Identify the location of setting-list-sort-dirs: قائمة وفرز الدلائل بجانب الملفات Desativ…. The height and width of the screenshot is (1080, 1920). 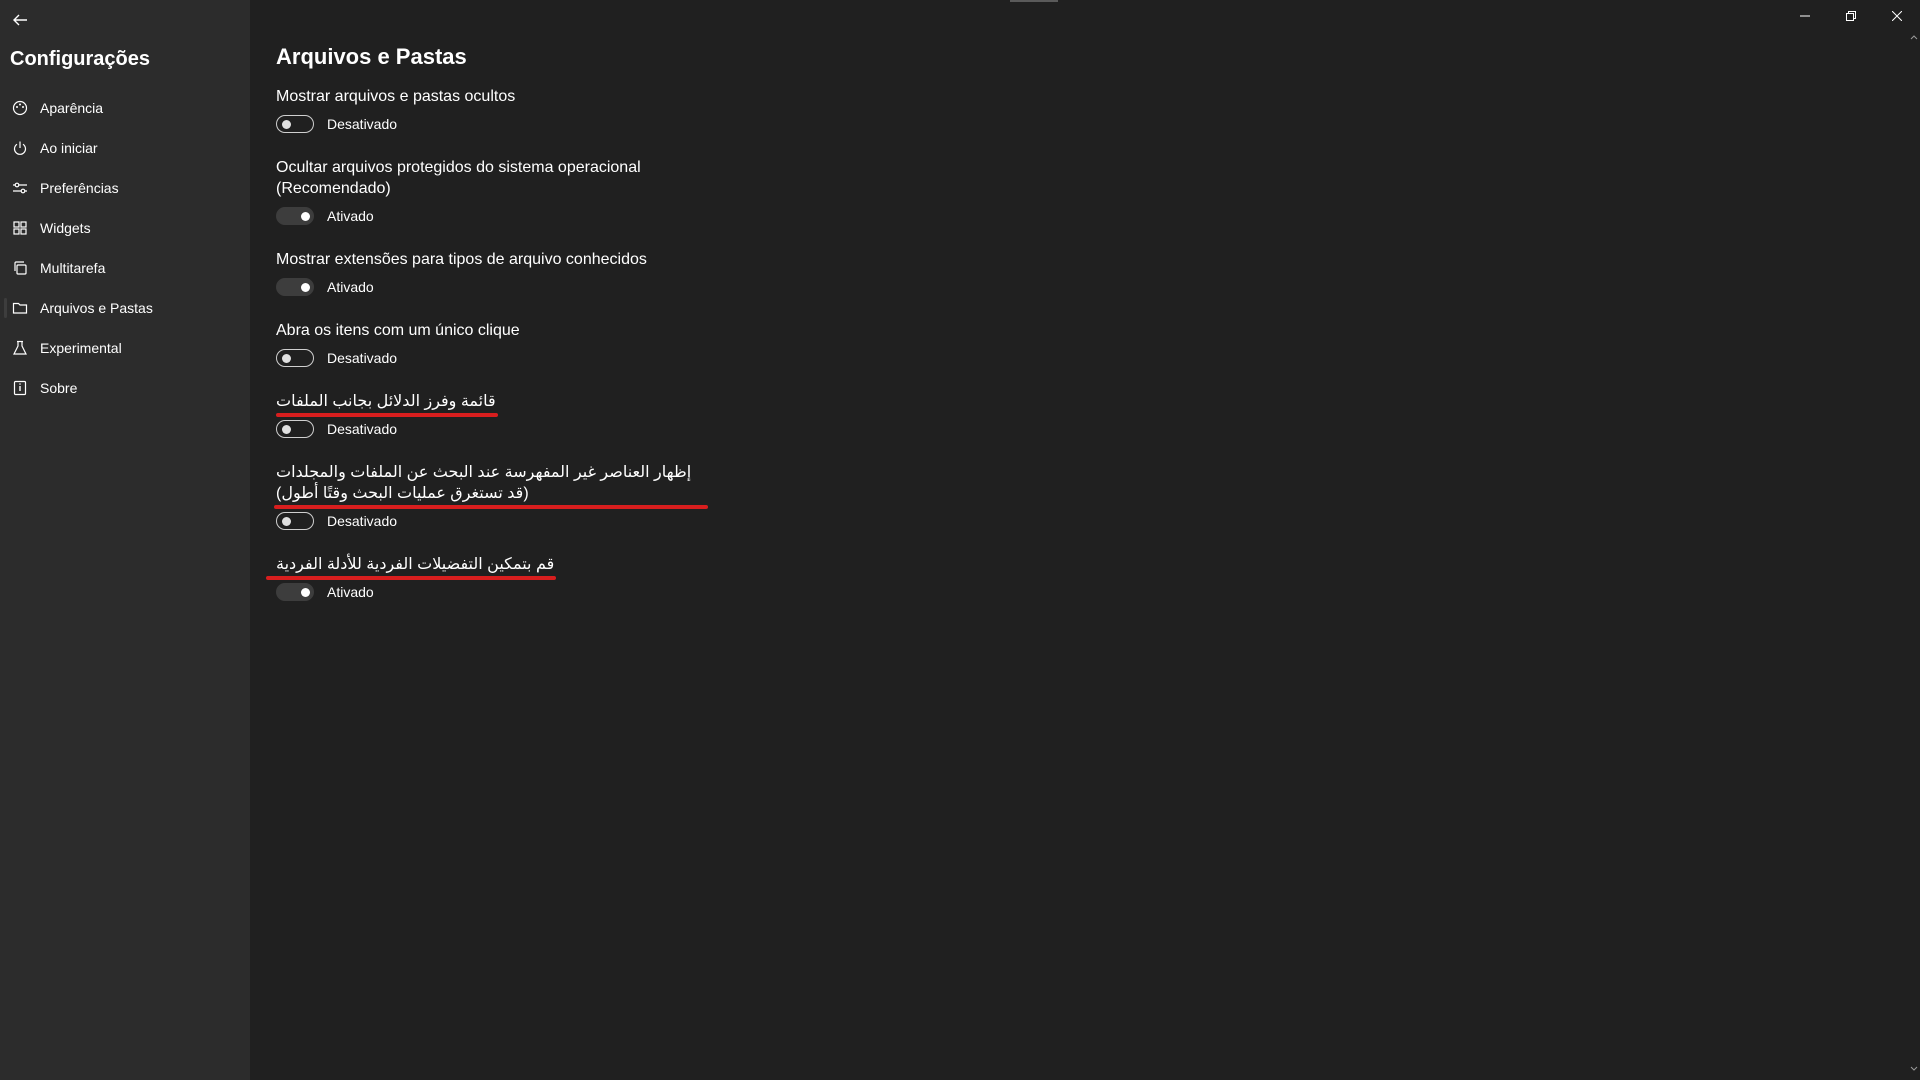
(1076, 414).